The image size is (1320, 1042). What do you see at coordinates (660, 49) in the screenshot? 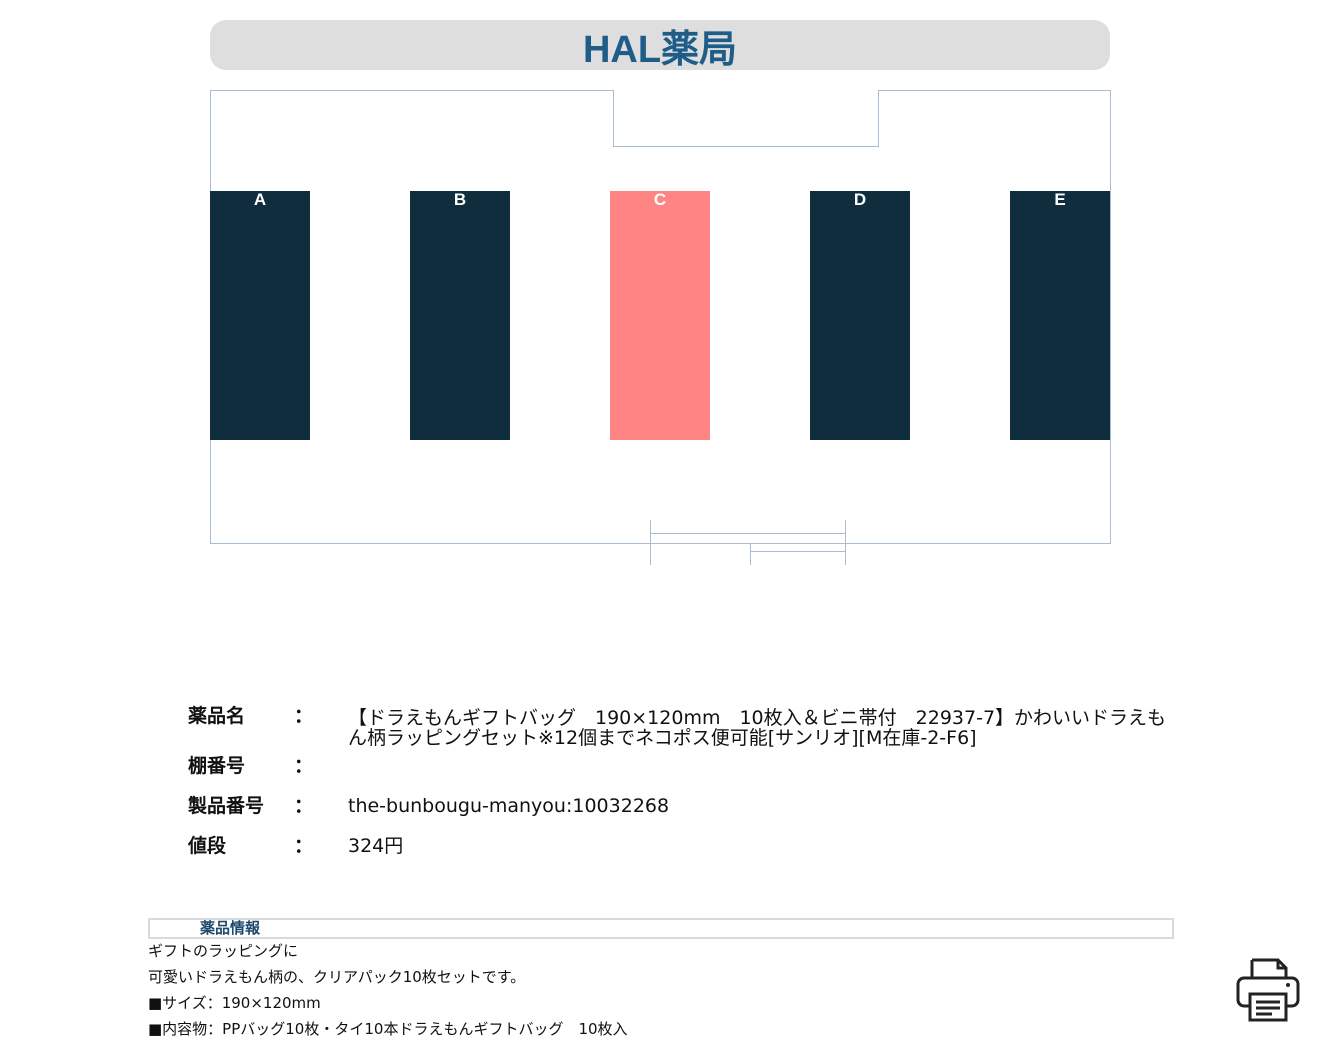
I see `page-title: HAL薬局` at bounding box center [660, 49].